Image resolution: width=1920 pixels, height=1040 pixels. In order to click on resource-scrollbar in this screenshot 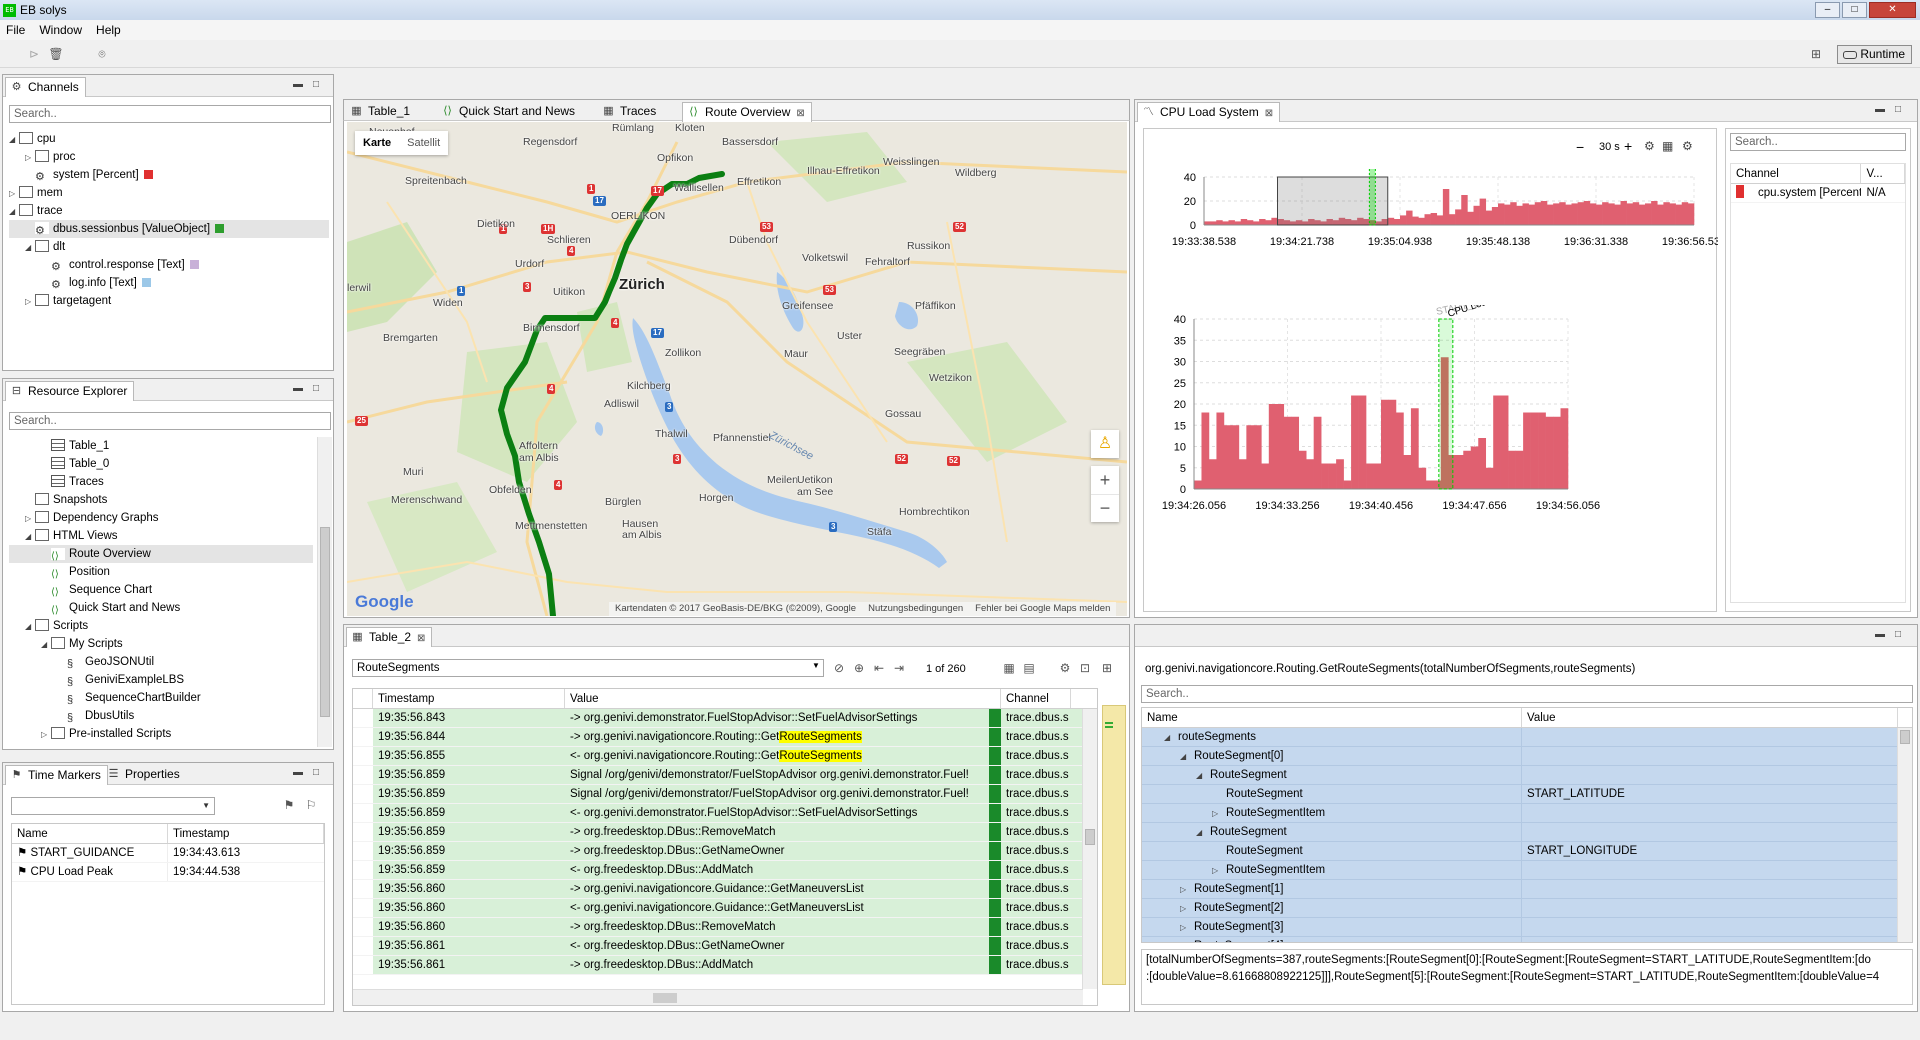, I will do `click(324, 592)`.